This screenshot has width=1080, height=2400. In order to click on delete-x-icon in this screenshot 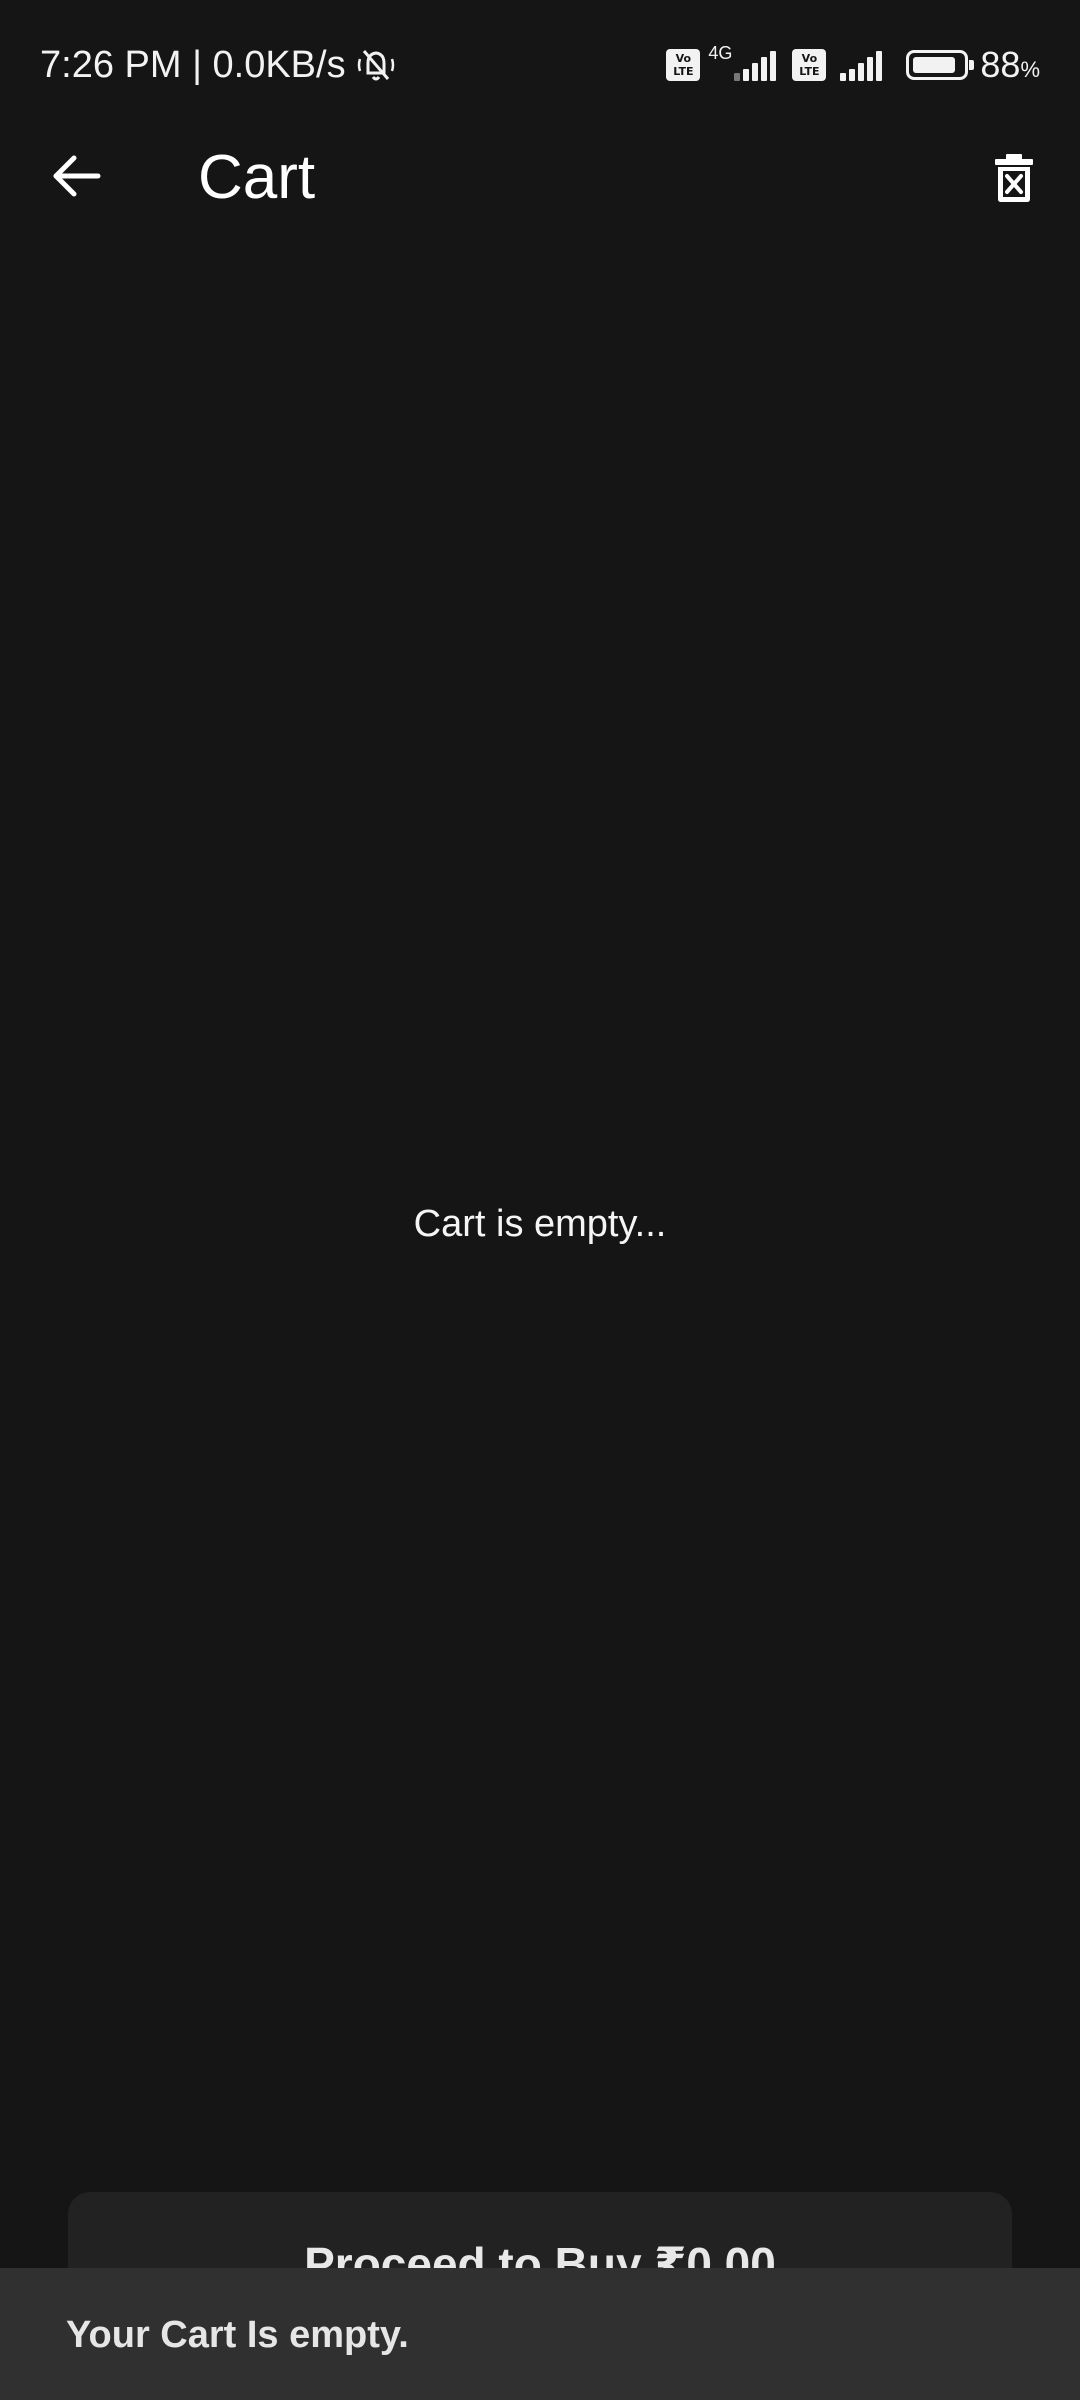, I will do `click(1014, 180)`.